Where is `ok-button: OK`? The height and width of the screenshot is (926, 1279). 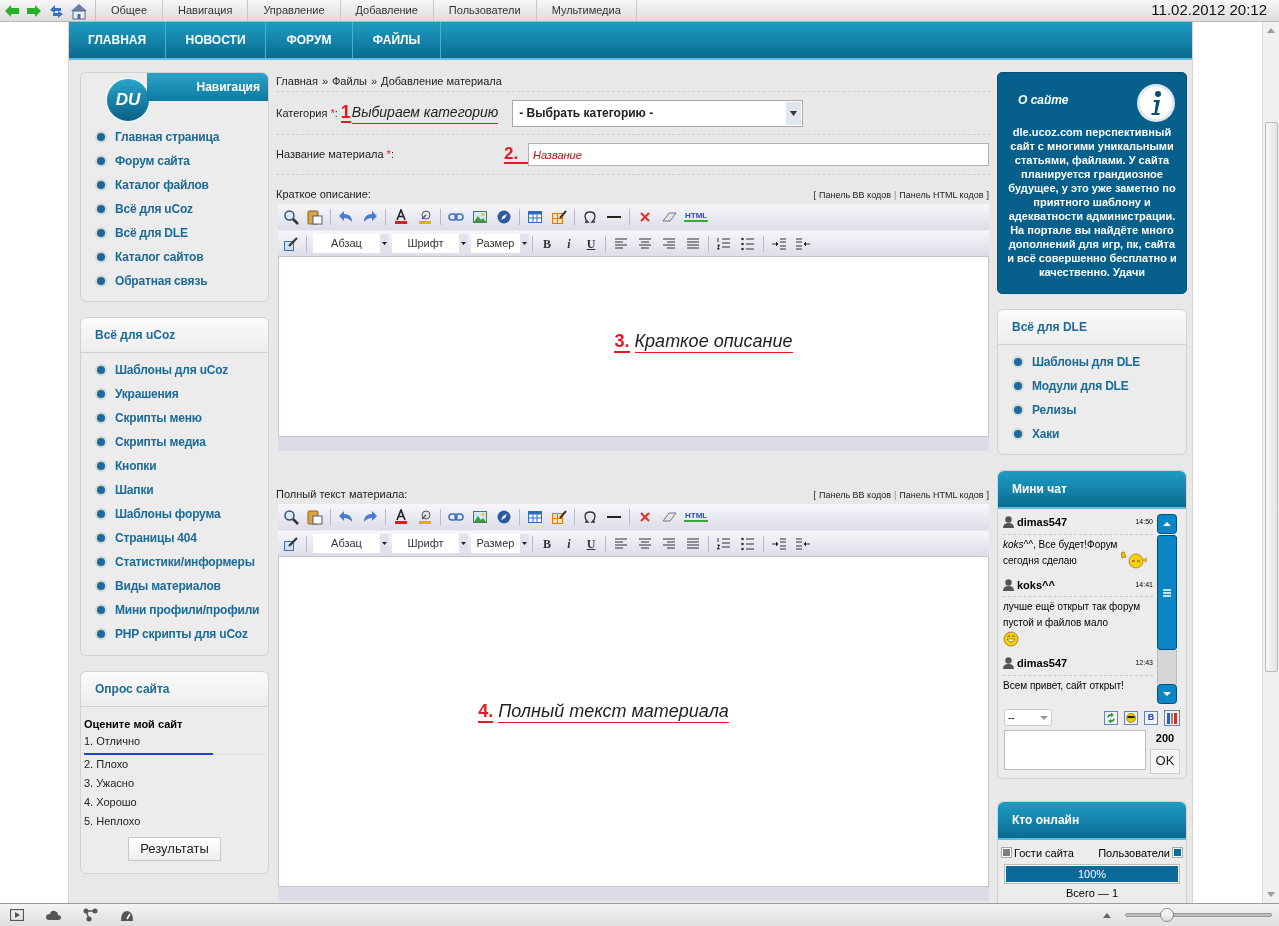
ok-button: OK is located at coordinates (1165, 761).